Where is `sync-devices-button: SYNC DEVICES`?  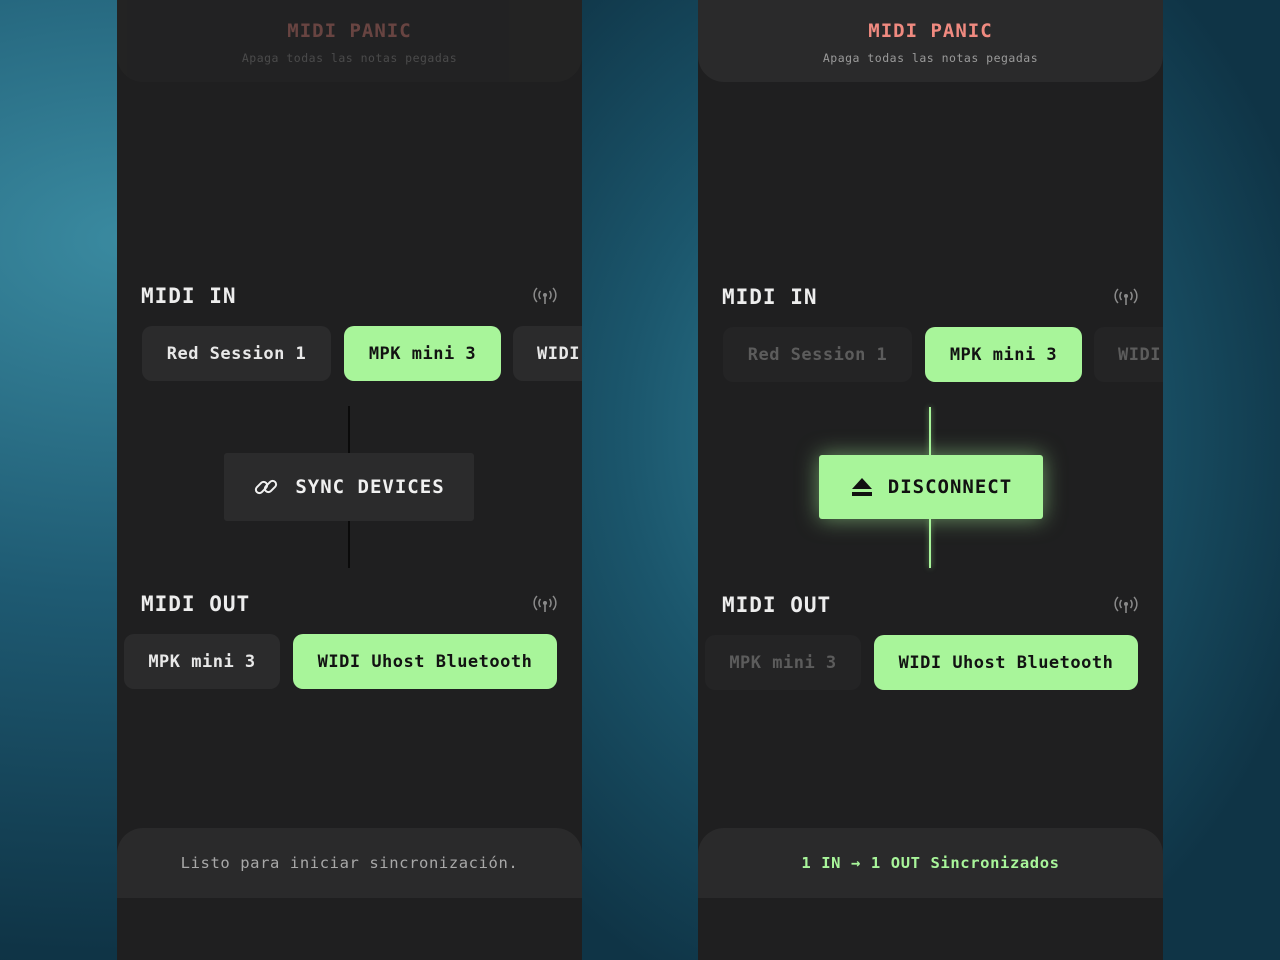 sync-devices-button: SYNC DEVICES is located at coordinates (349, 487).